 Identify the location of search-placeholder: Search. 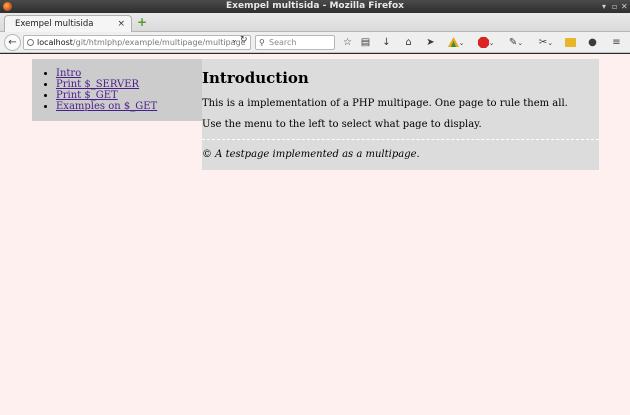
(283, 42).